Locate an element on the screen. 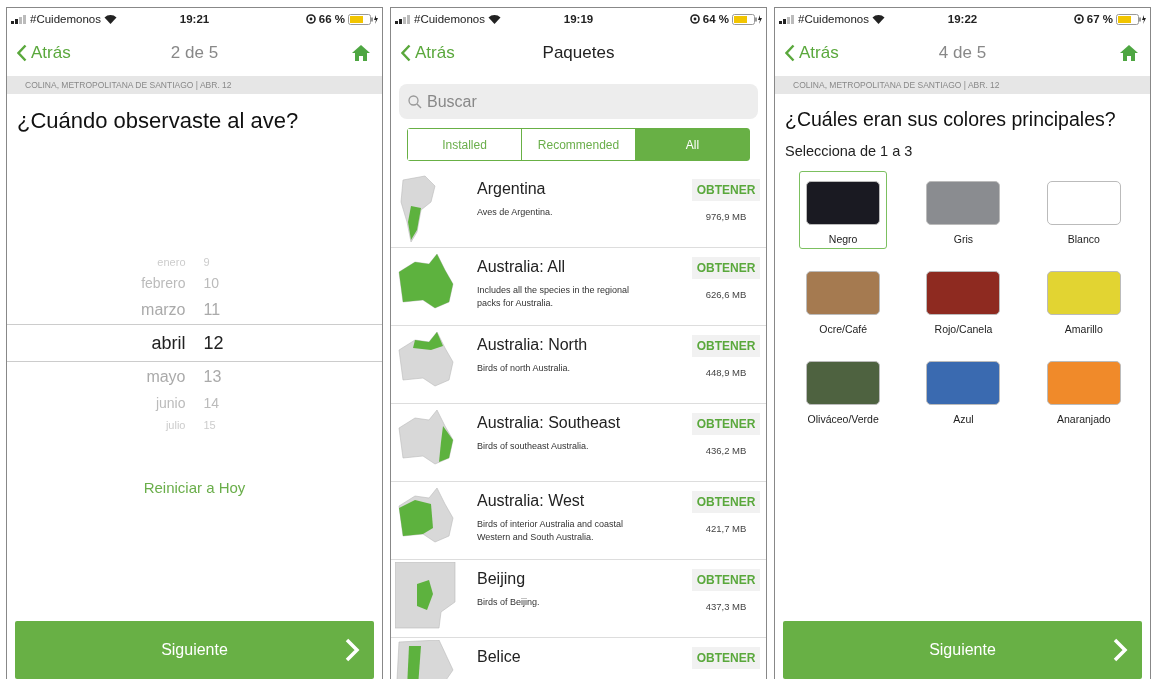 The width and height of the screenshot is (1155, 686). instruction-text: Selecciona de 1 a 3 is located at coordinates (849, 151).